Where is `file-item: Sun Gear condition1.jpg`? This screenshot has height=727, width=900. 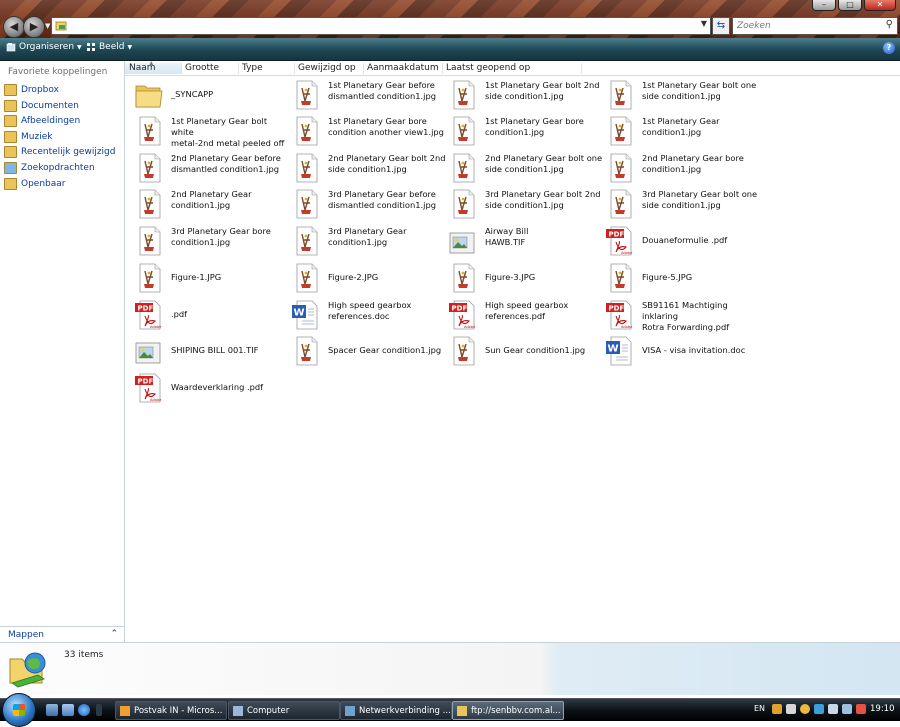 file-item: Sun Gear condition1.jpg is located at coordinates (520, 351).